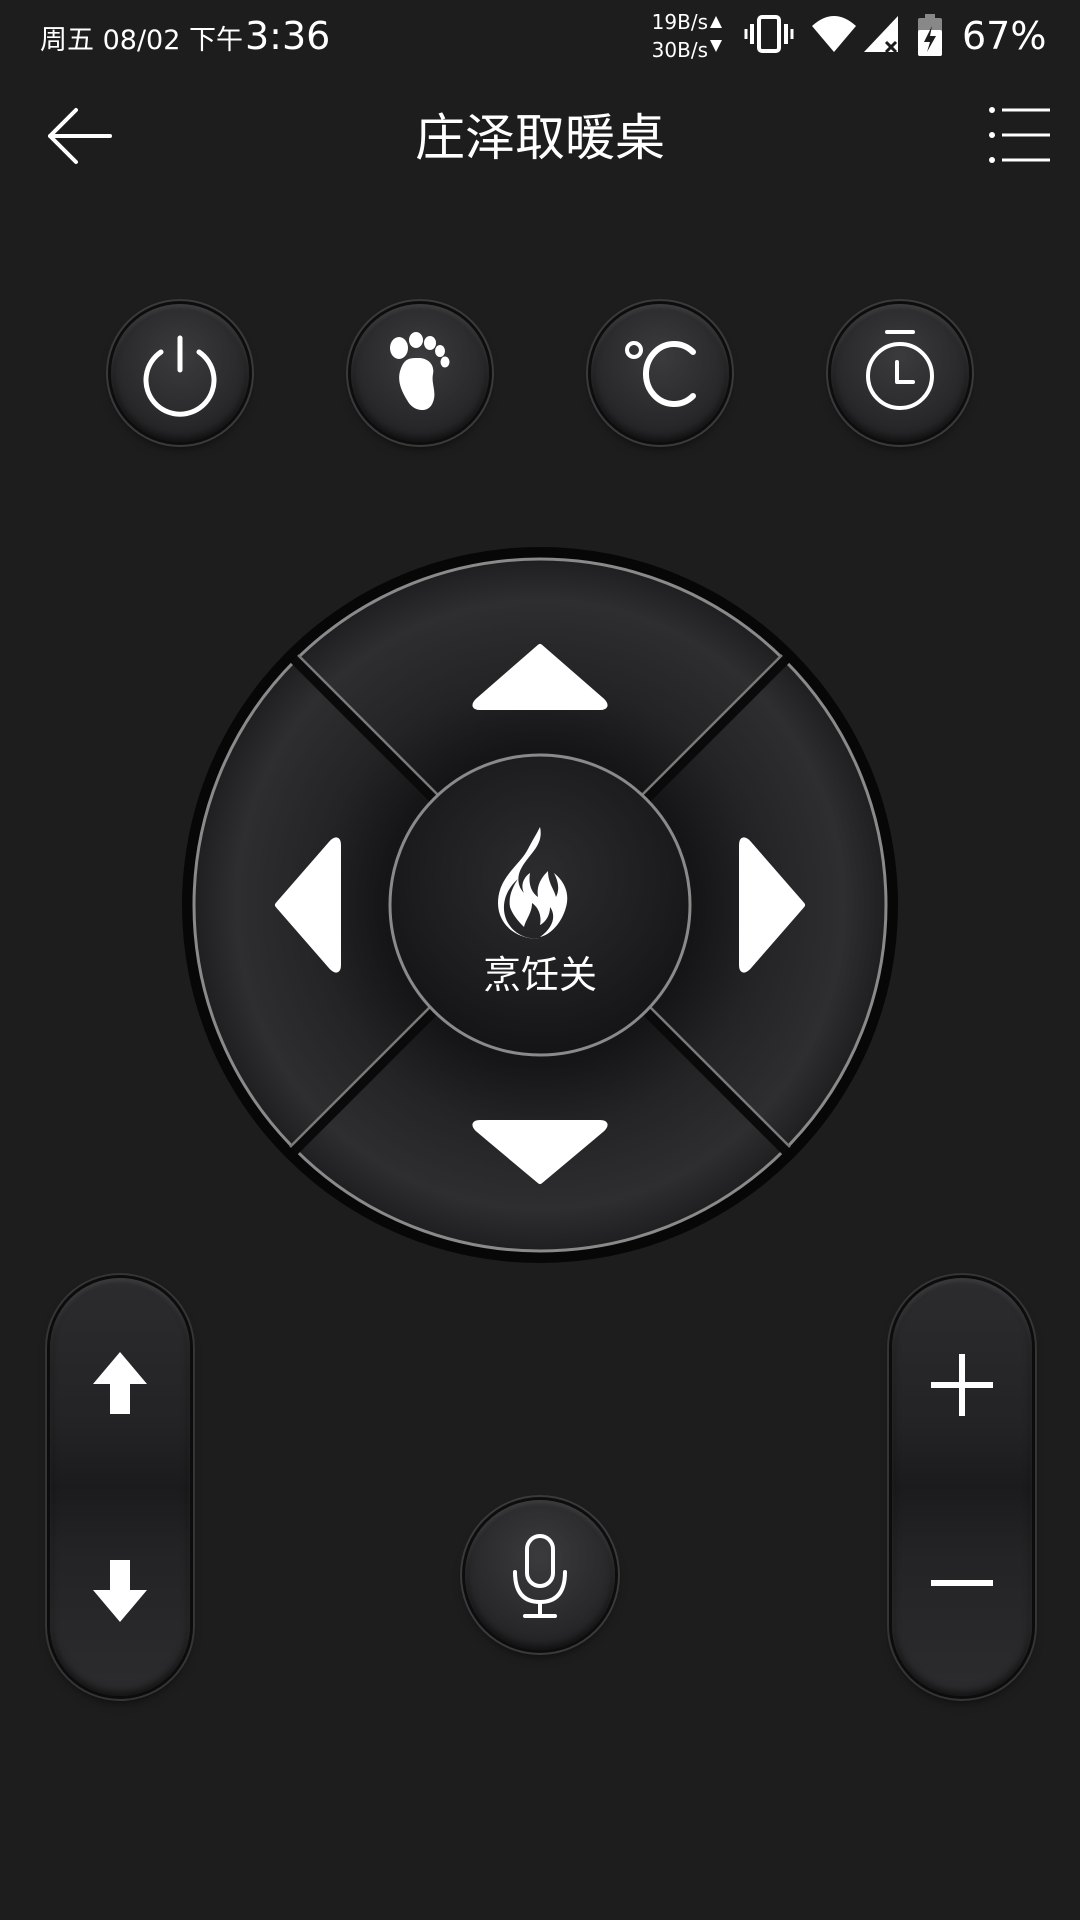 This screenshot has width=1080, height=1920. I want to click on plus-icon, so click(962, 1385).